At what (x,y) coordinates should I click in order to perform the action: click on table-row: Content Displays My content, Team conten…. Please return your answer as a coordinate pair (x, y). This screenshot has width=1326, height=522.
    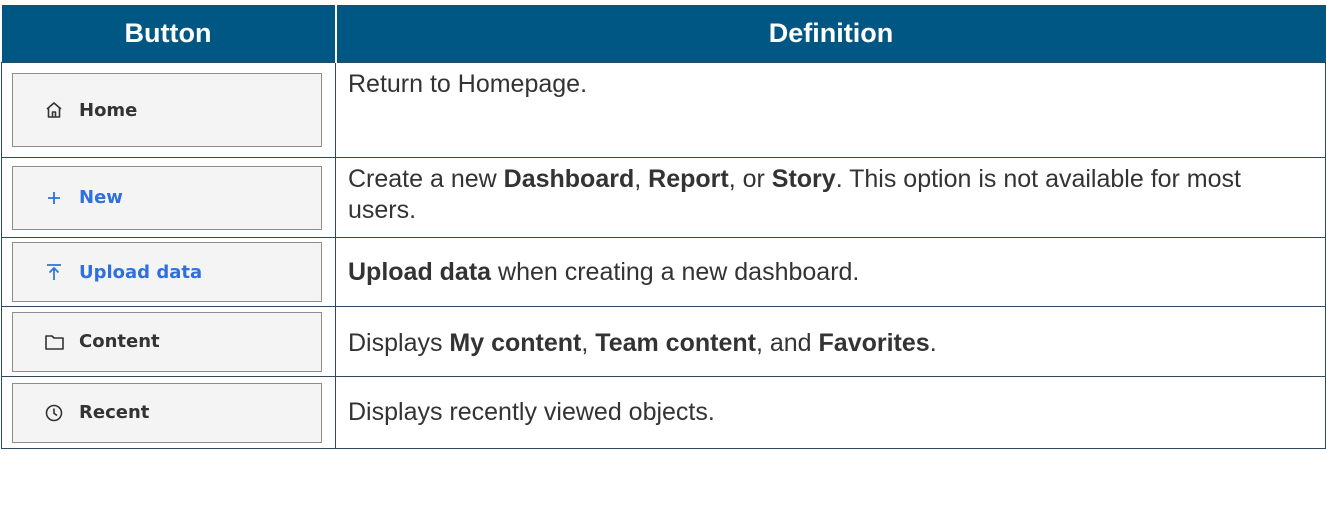
    Looking at the image, I should click on (663, 341).